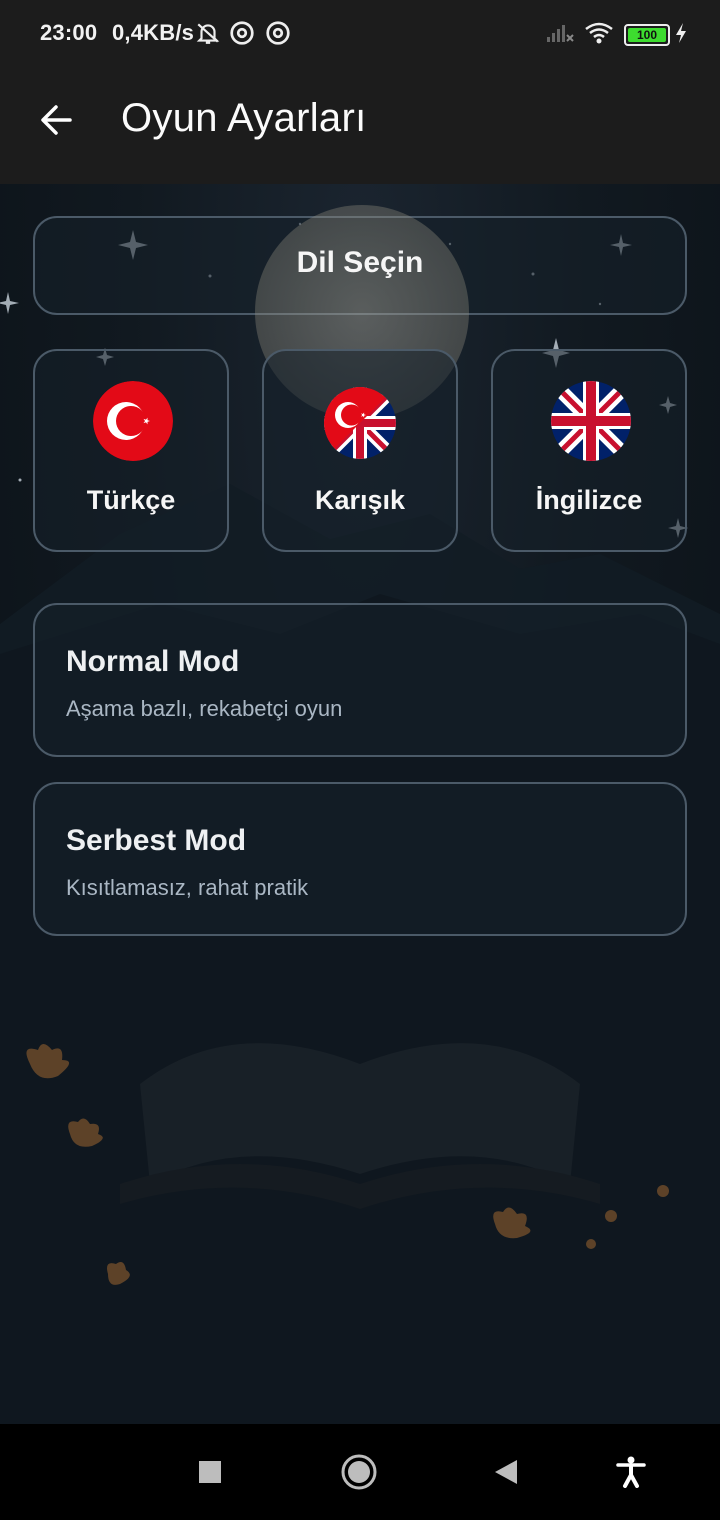 This screenshot has width=720, height=1520. I want to click on battery-level: 100, so click(647, 35).